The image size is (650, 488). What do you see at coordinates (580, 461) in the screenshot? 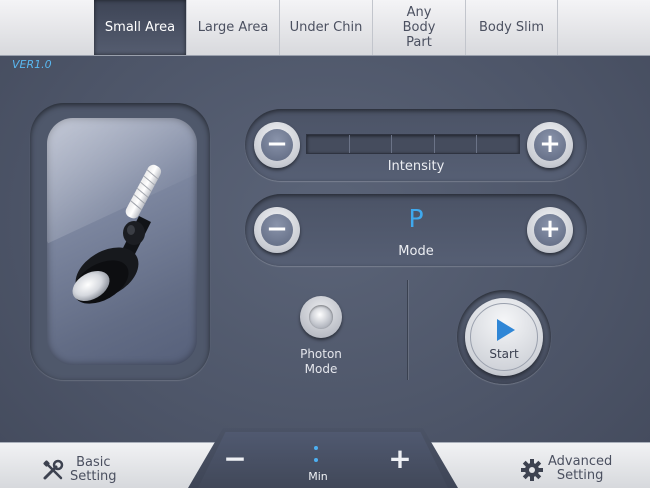
I see `advanced-setting-line1: Advanced` at bounding box center [580, 461].